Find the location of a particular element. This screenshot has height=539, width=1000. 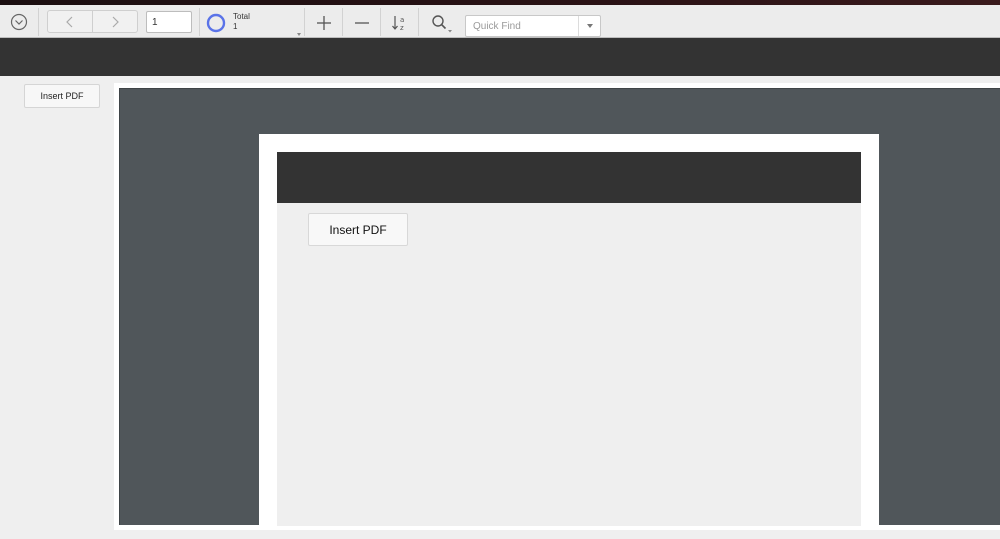

chevron-down-circle-icon is located at coordinates (19, 22).